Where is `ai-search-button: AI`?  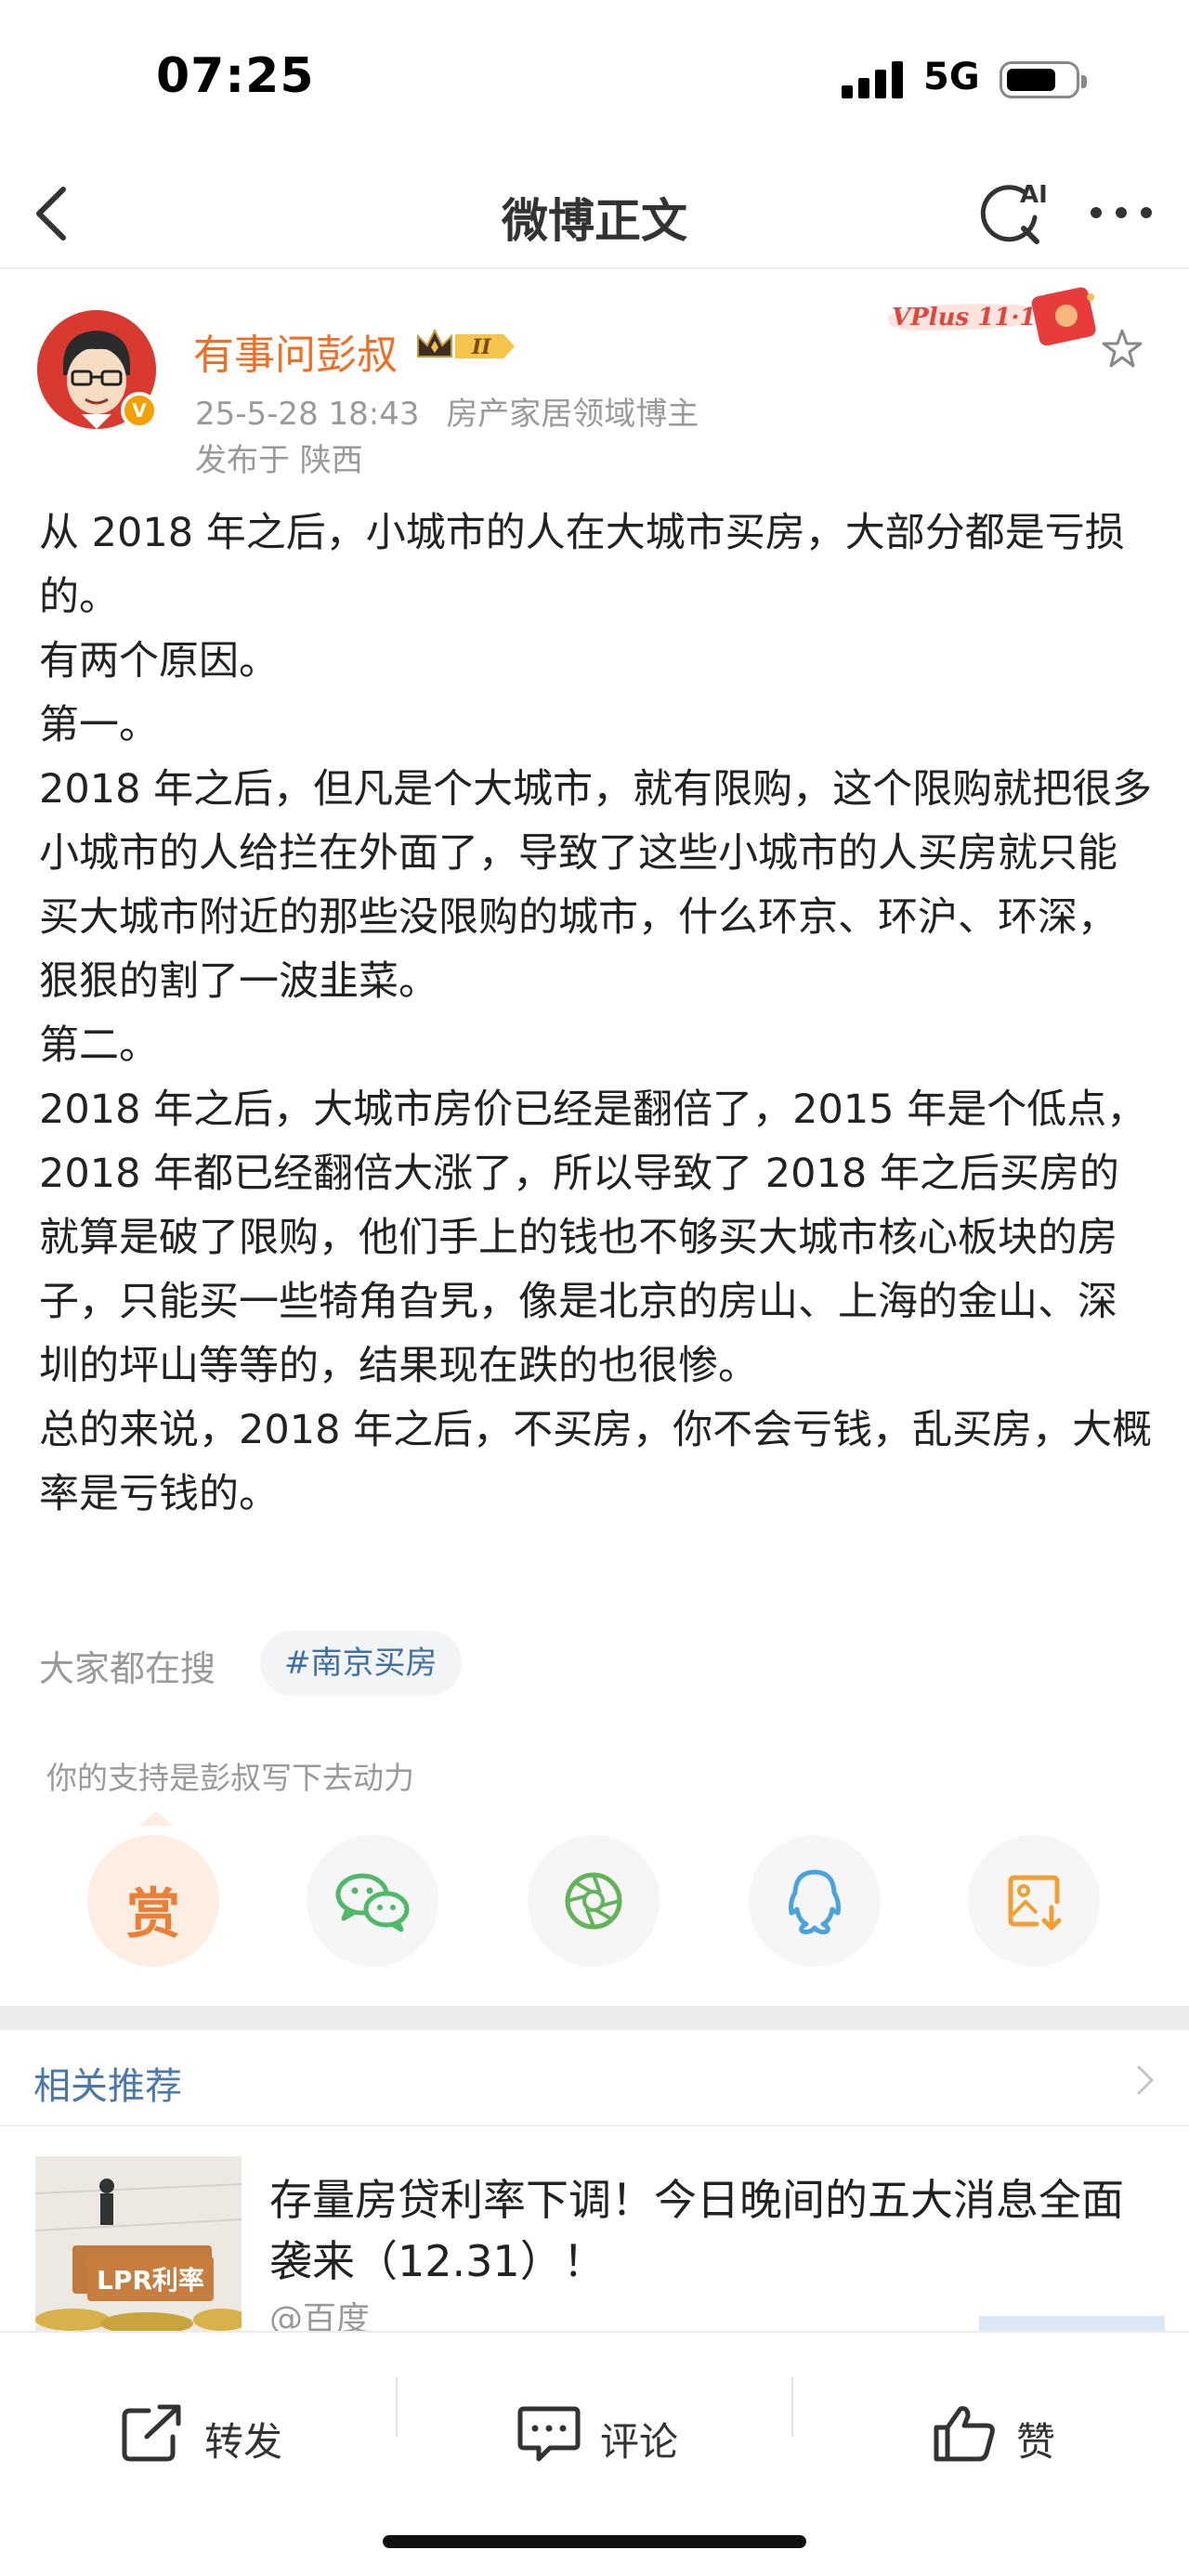 ai-search-button: AI is located at coordinates (1015, 214).